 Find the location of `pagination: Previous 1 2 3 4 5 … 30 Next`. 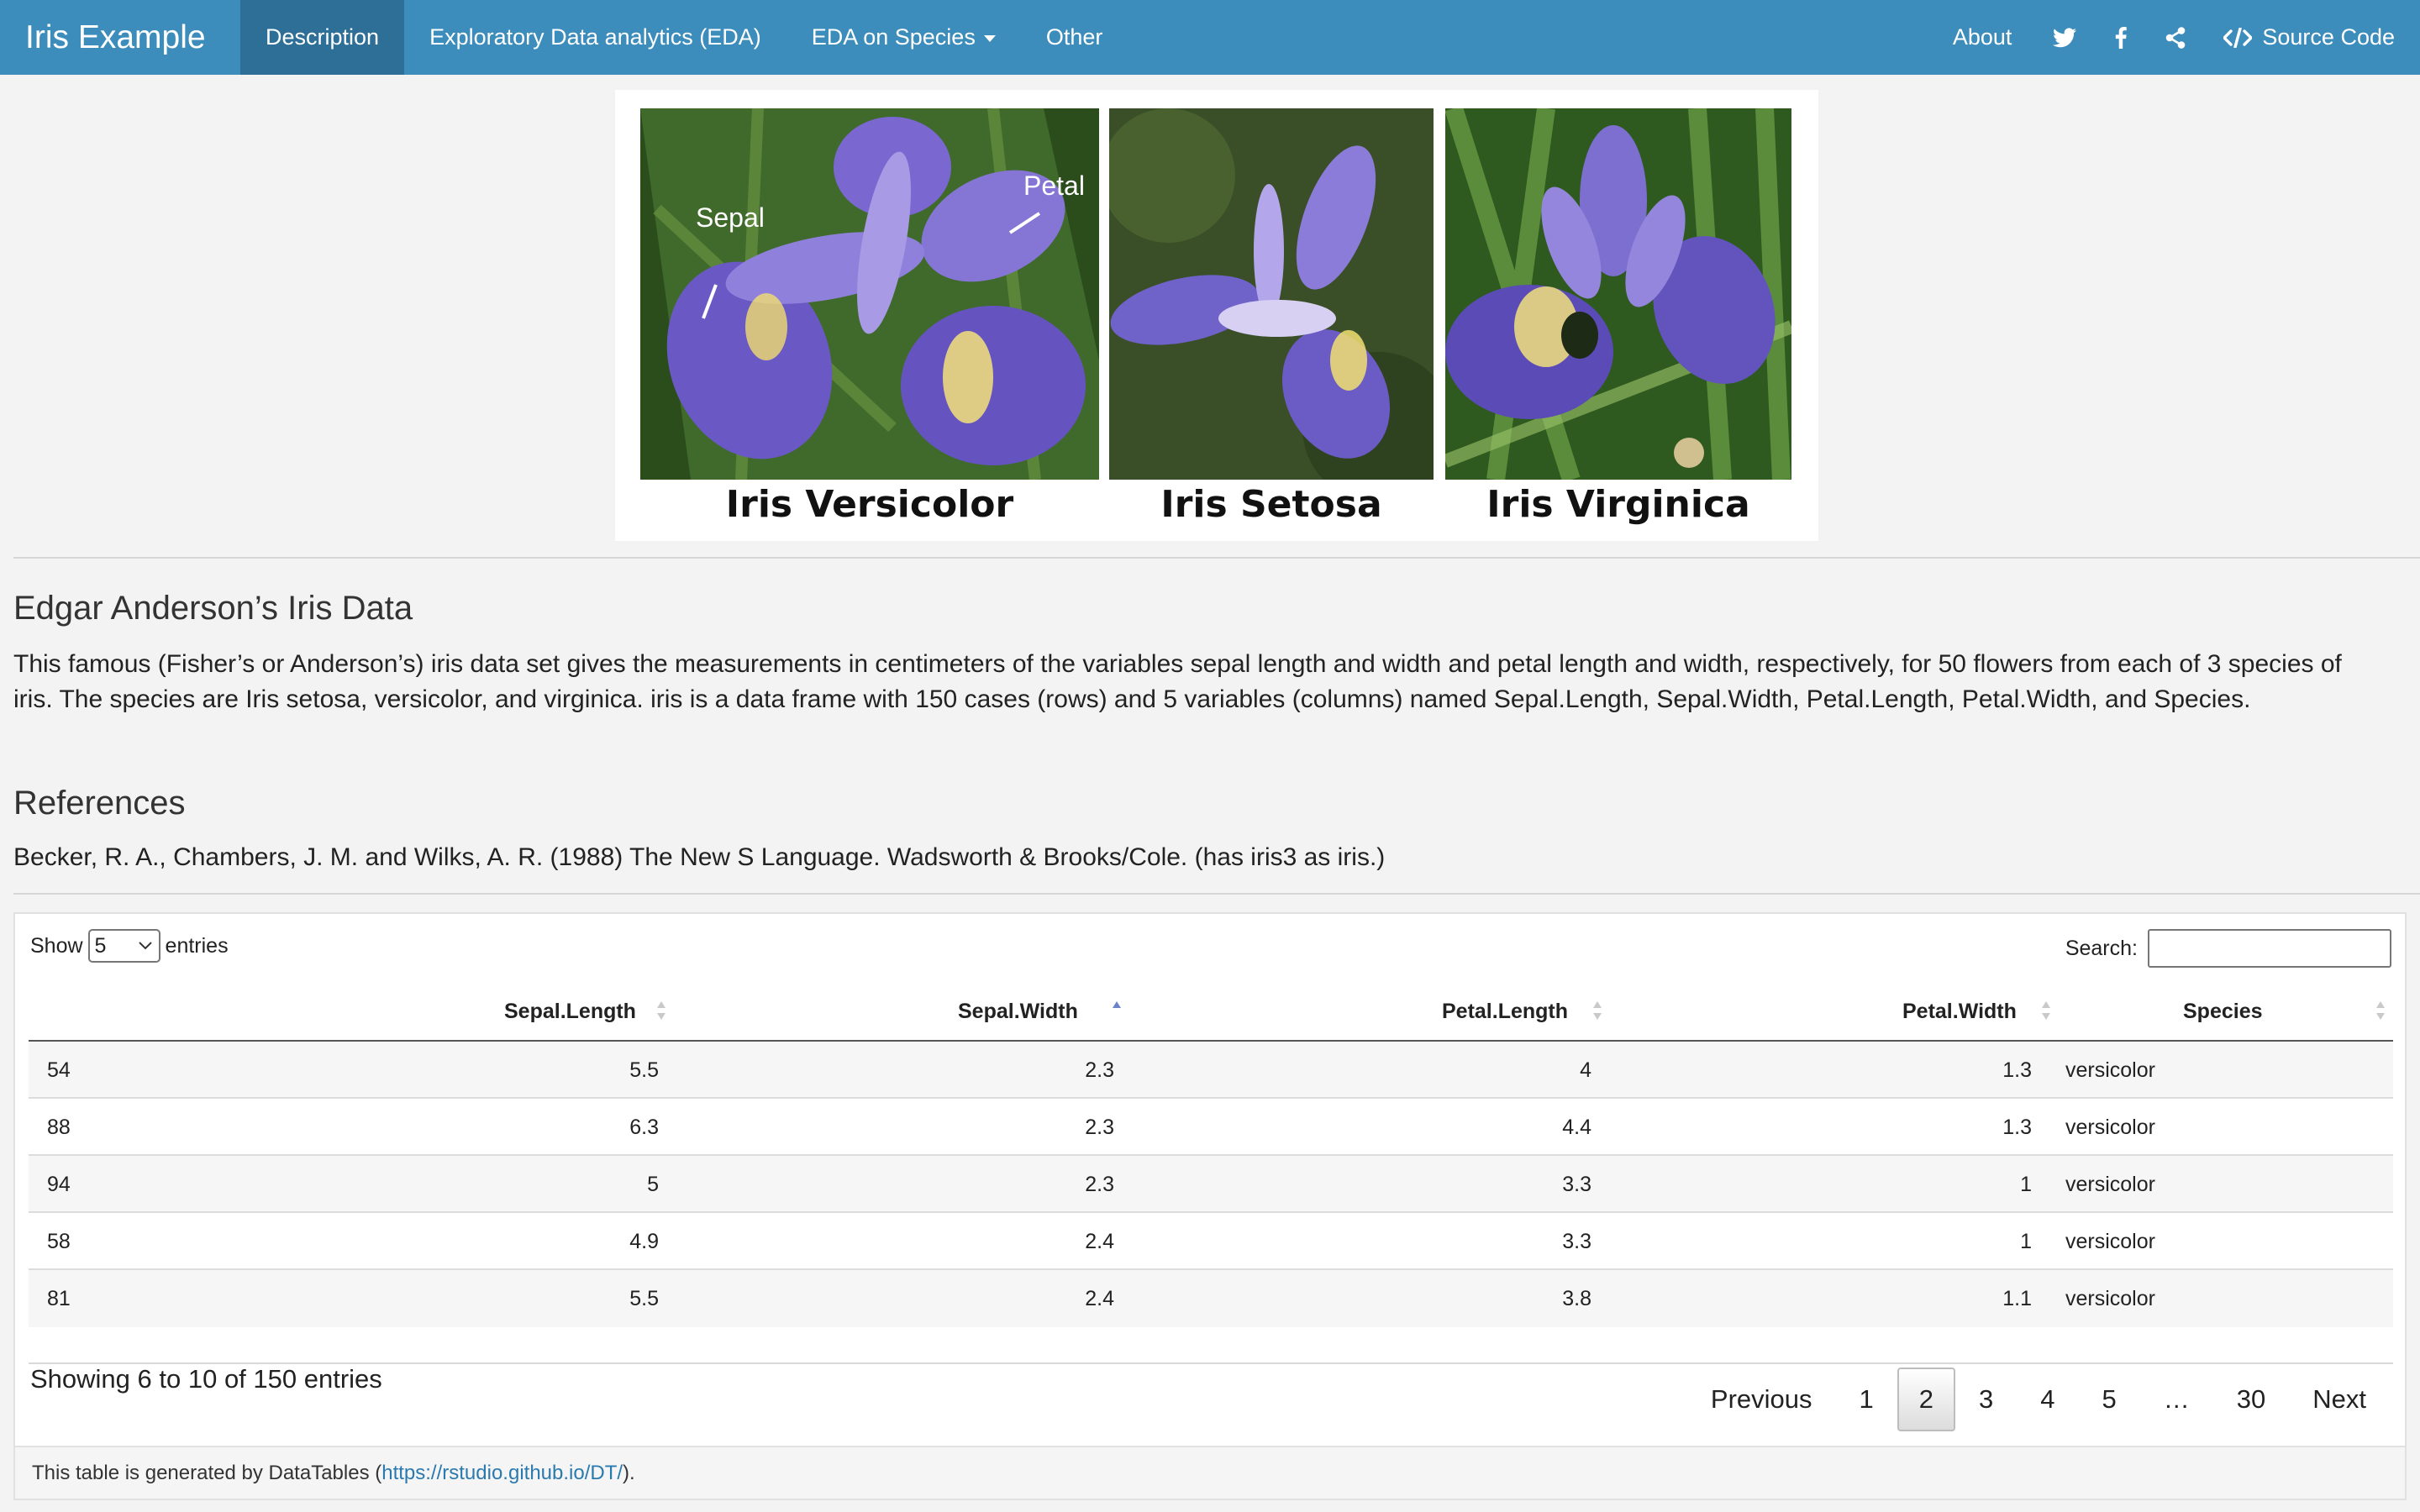

pagination: Previous 1 2 3 4 5 … 30 Next is located at coordinates (2039, 1399).